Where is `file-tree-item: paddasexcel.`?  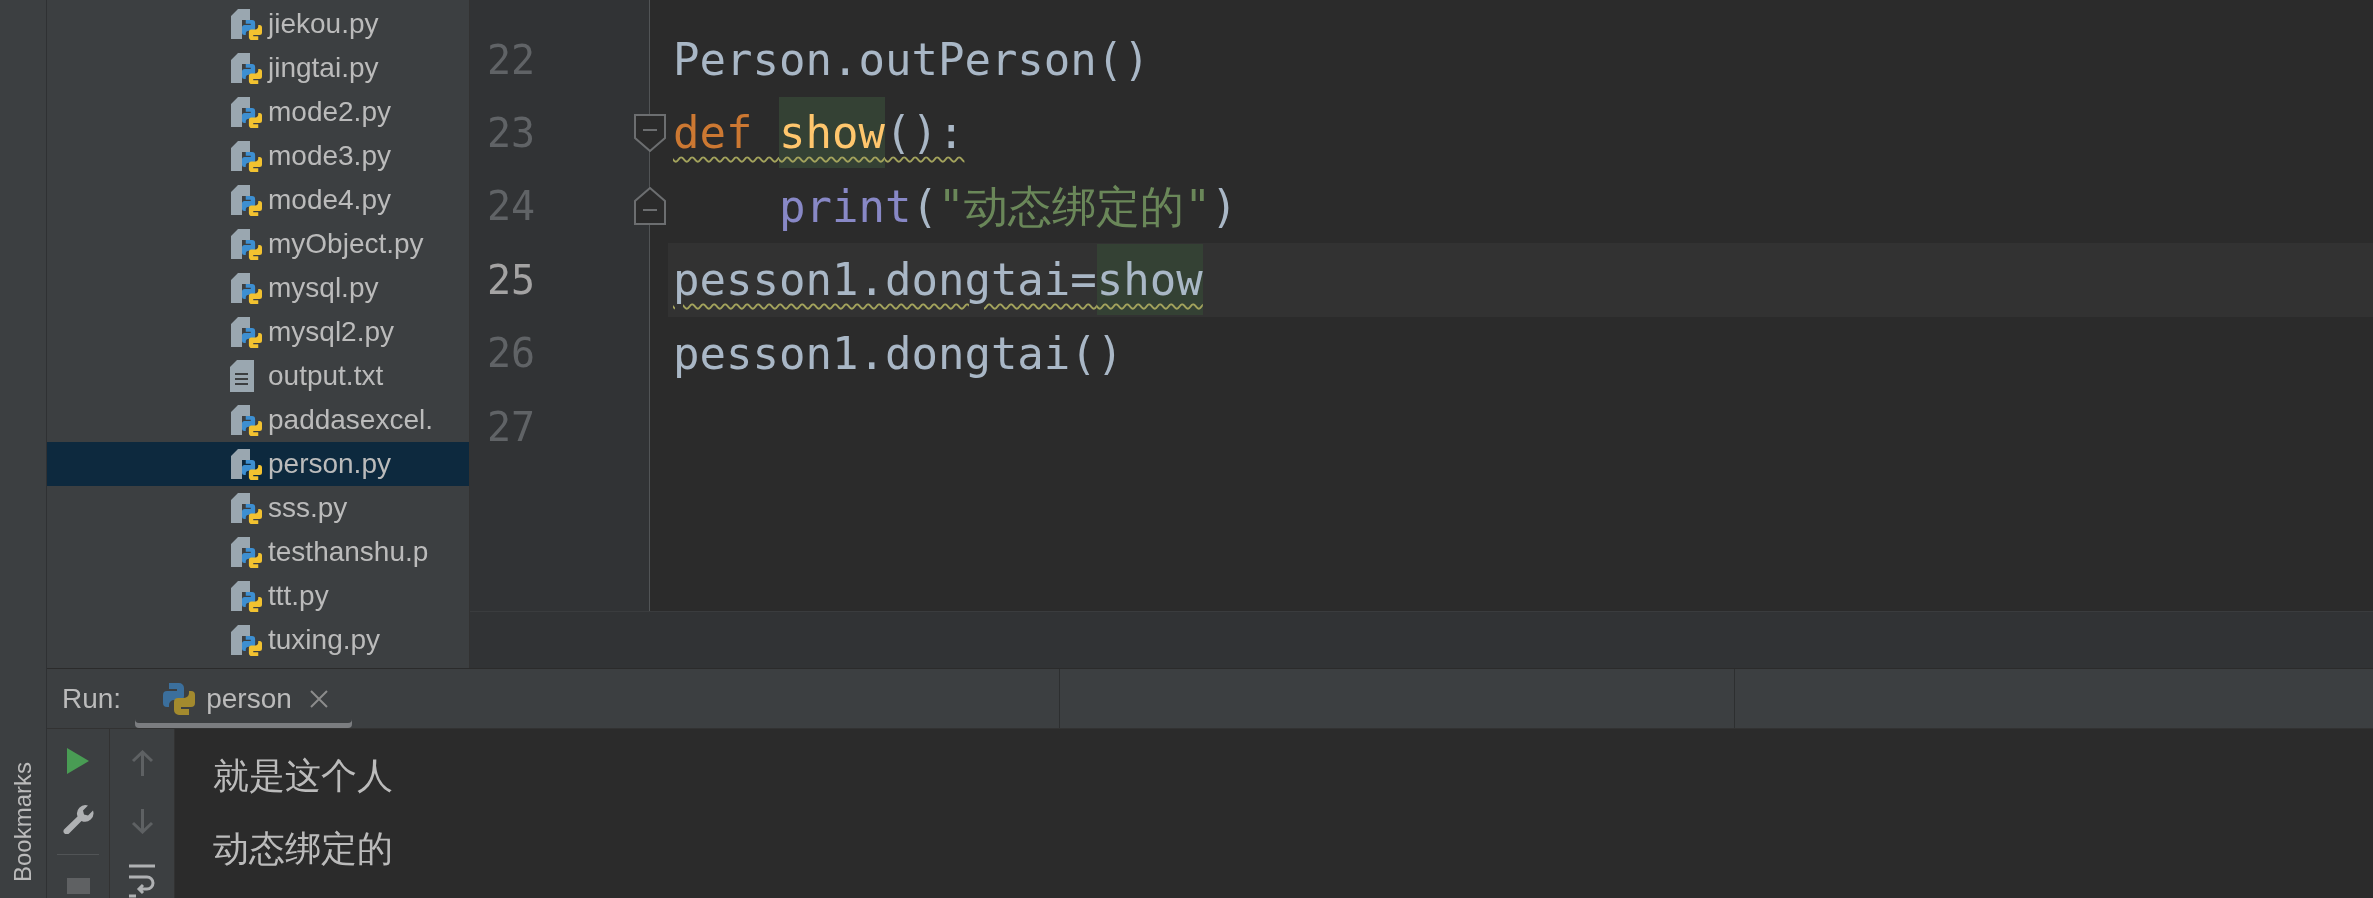
file-tree-item: paddasexcel. is located at coordinates (258, 420).